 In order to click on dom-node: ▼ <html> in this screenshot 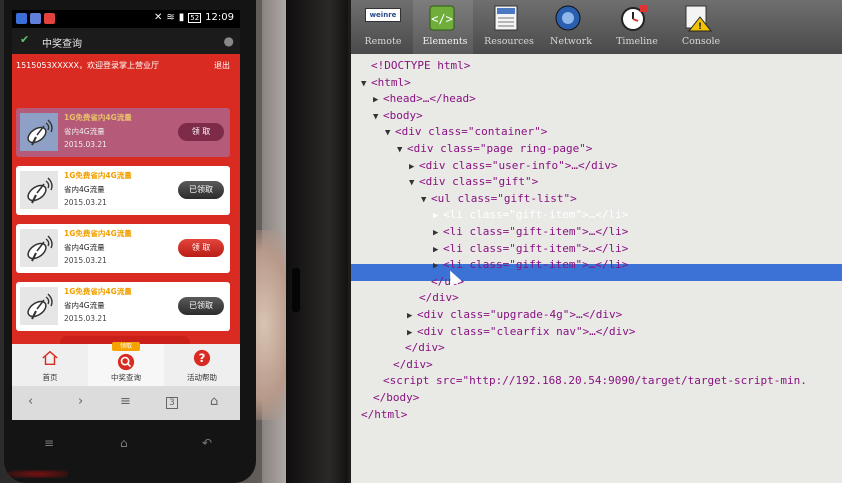, I will do `click(386, 83)`.